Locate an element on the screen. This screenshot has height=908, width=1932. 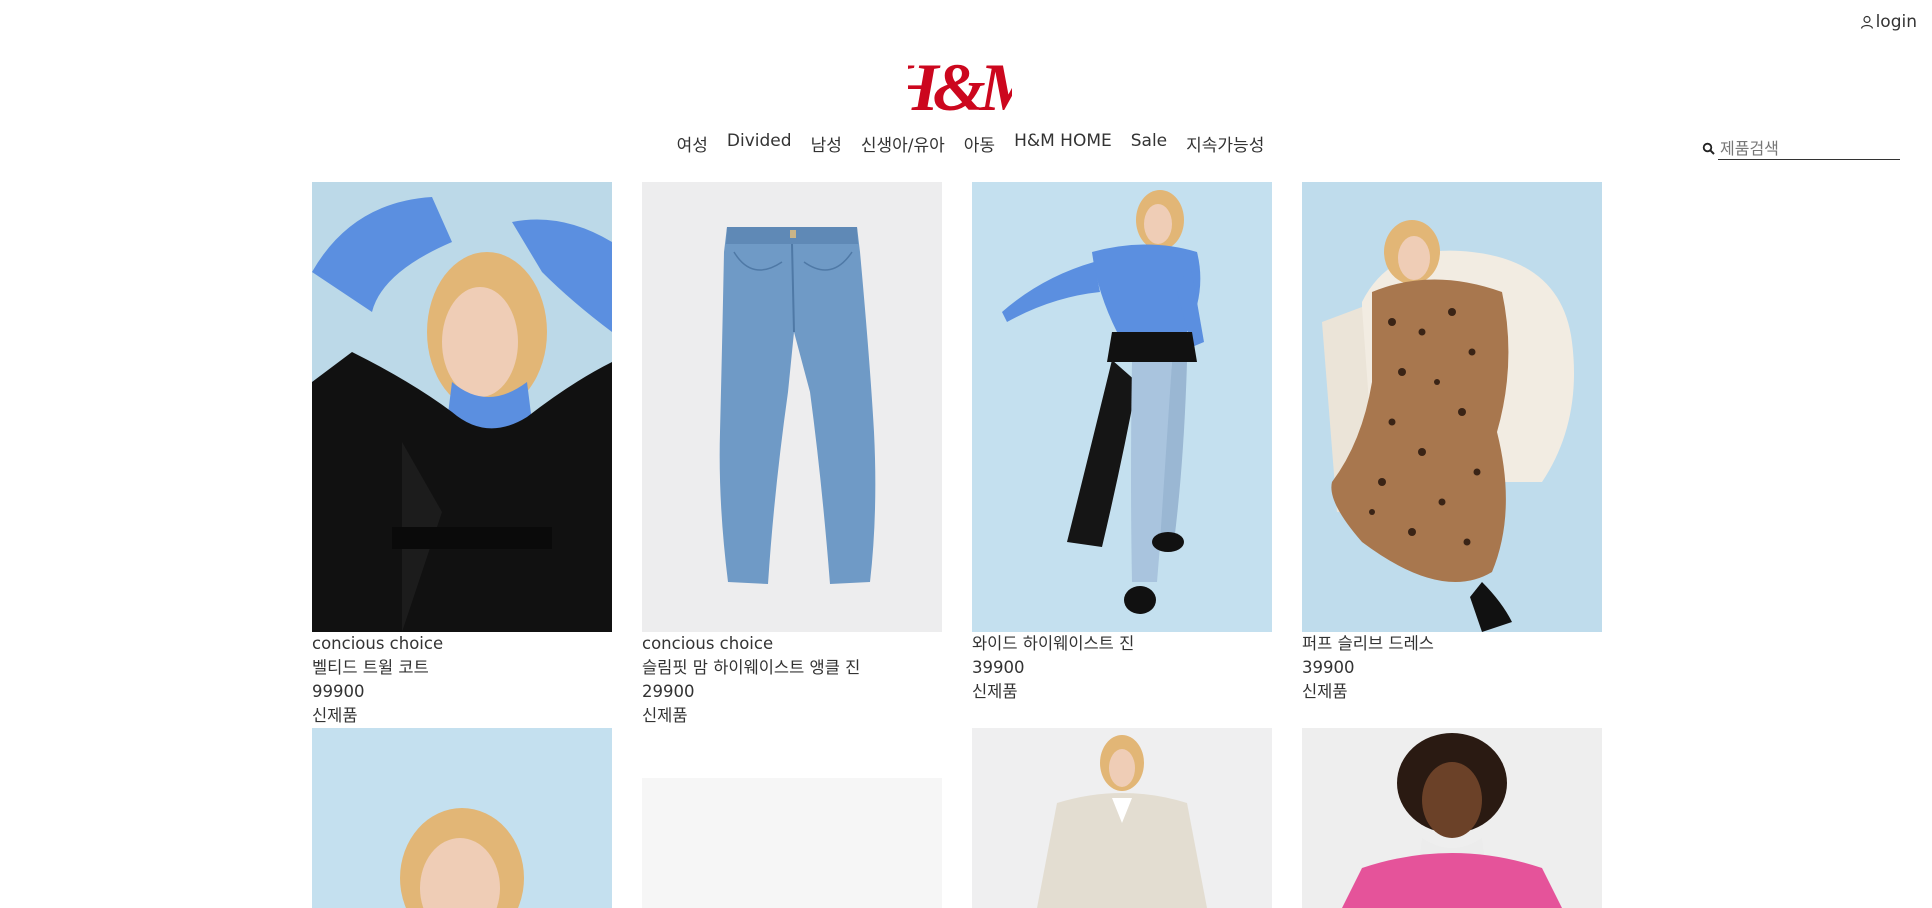
nav-item-men: 남성 is located at coordinates (826, 143).